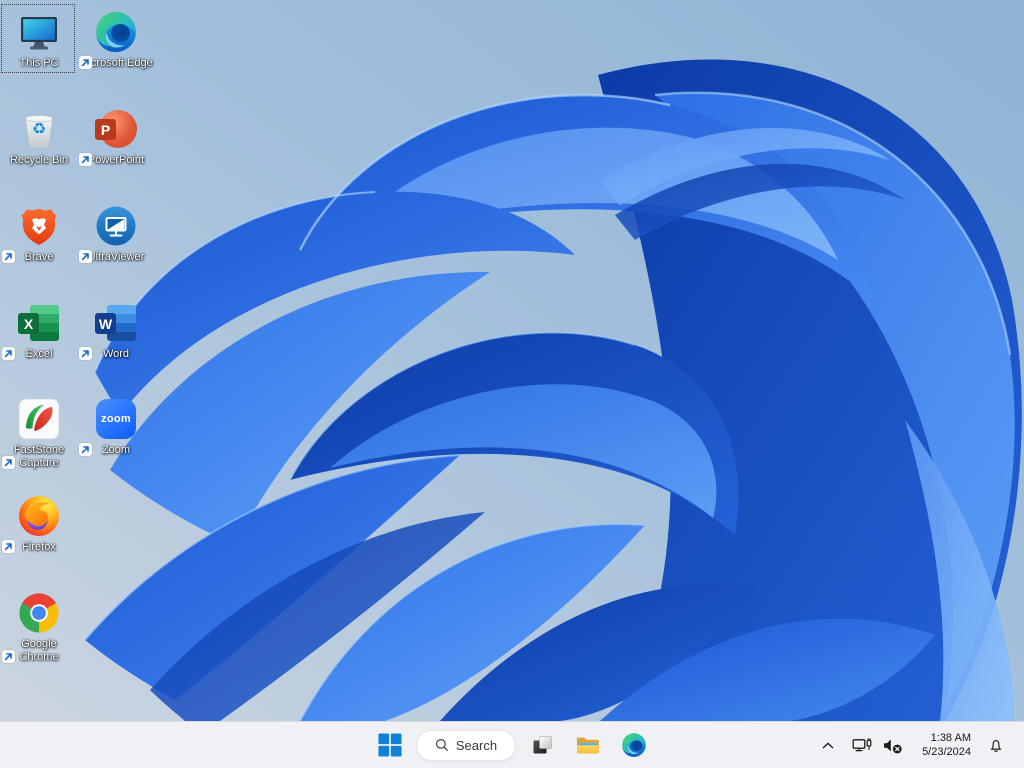  What do you see at coordinates (116, 129) in the screenshot?
I see `powerpoint-icon: P` at bounding box center [116, 129].